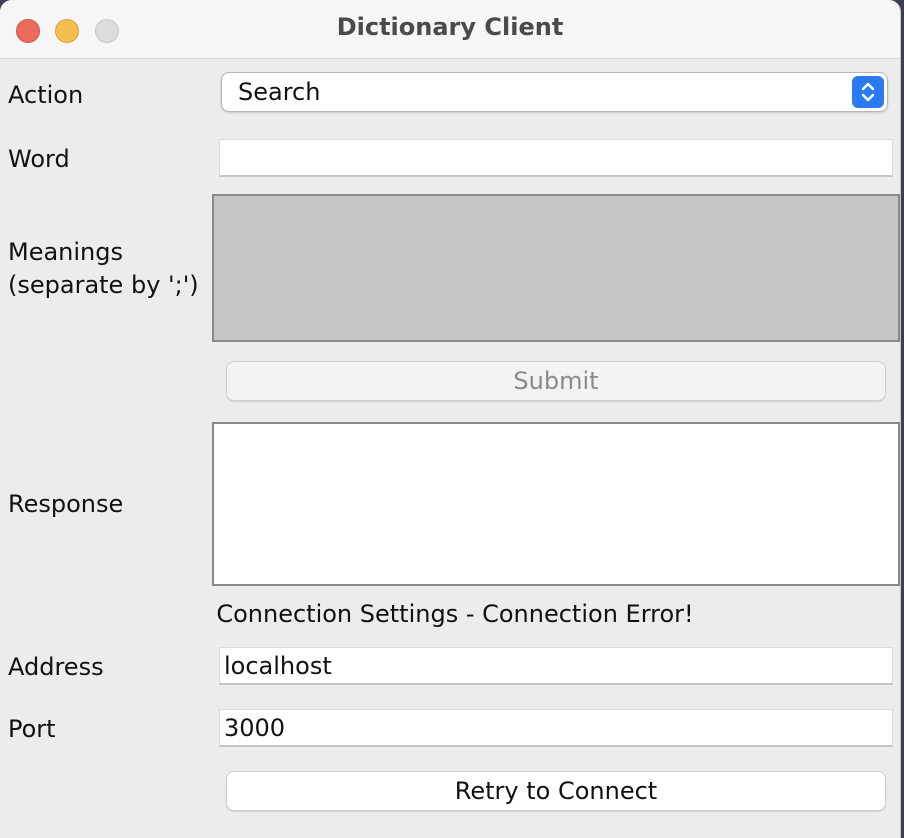 This screenshot has height=838, width=904. What do you see at coordinates (556, 381) in the screenshot?
I see `submit-button: Submit` at bounding box center [556, 381].